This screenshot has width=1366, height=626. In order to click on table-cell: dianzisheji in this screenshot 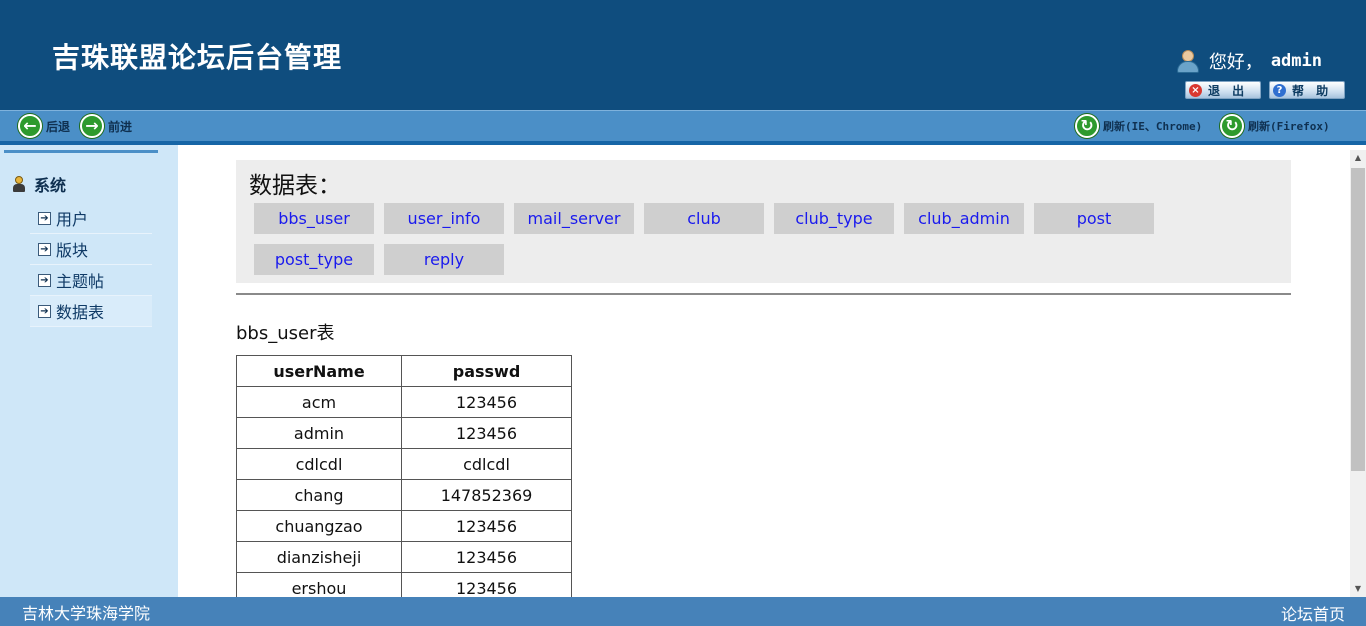, I will do `click(319, 557)`.